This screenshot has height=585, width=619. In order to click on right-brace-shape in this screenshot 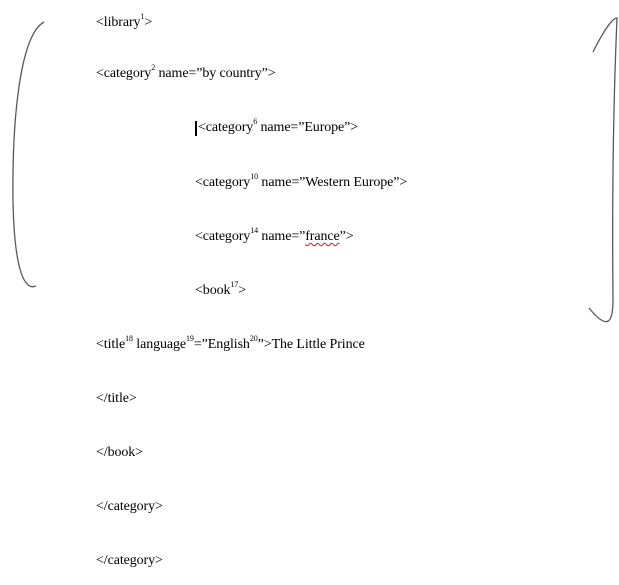, I will do `click(603, 170)`.